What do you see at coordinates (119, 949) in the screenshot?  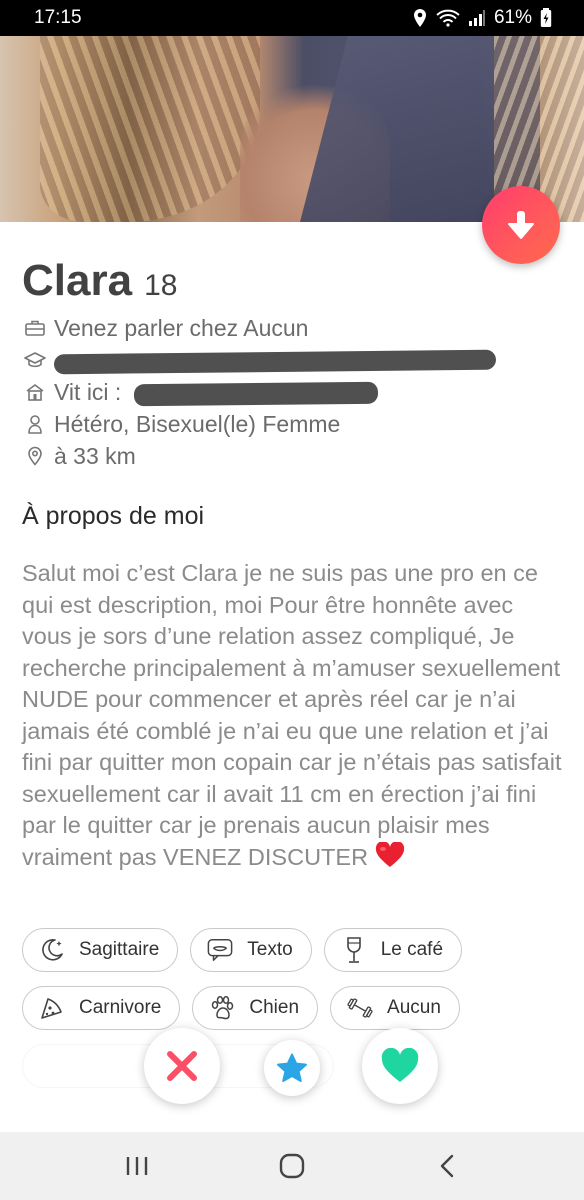 I see `chip-label: Sagittaire` at bounding box center [119, 949].